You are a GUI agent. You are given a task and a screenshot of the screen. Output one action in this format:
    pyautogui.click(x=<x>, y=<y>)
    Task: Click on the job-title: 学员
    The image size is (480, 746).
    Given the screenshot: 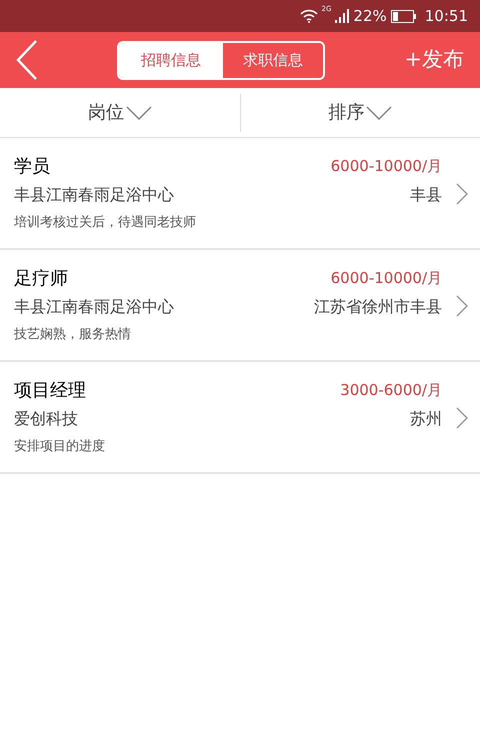 What is the action you would take?
    pyautogui.click(x=32, y=166)
    